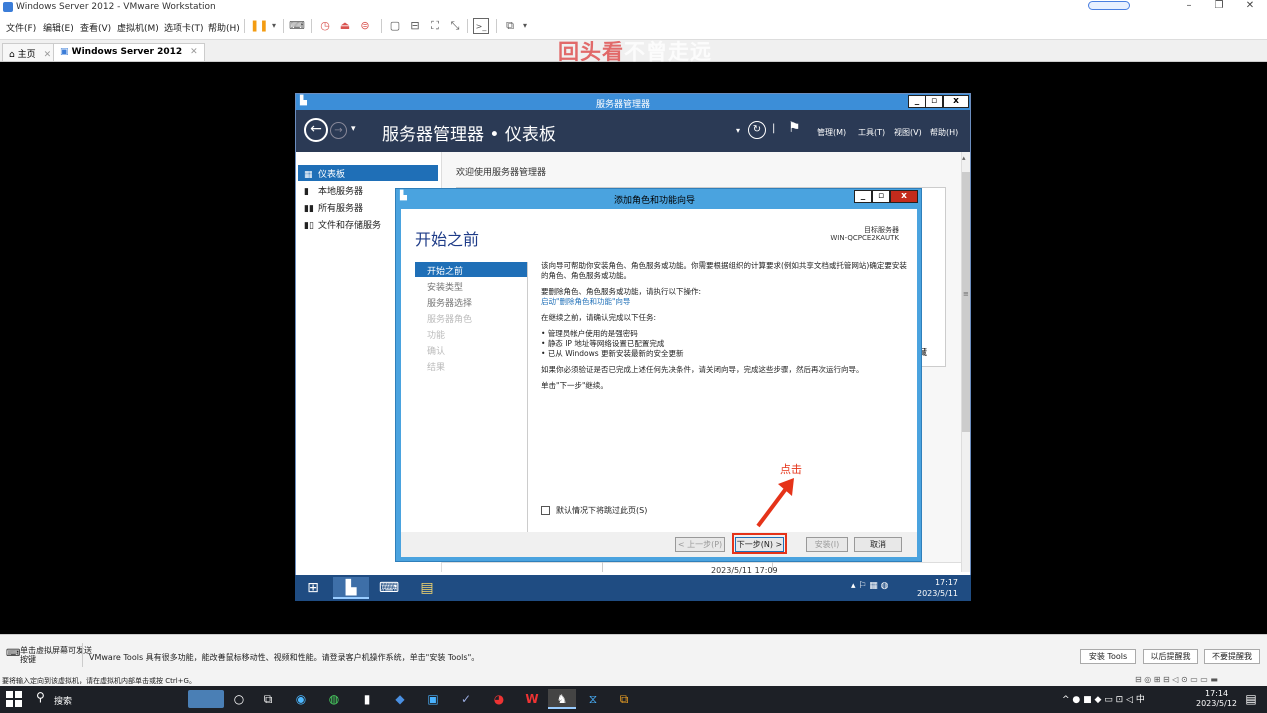  I want to click on cancel-button: 取消, so click(878, 544).